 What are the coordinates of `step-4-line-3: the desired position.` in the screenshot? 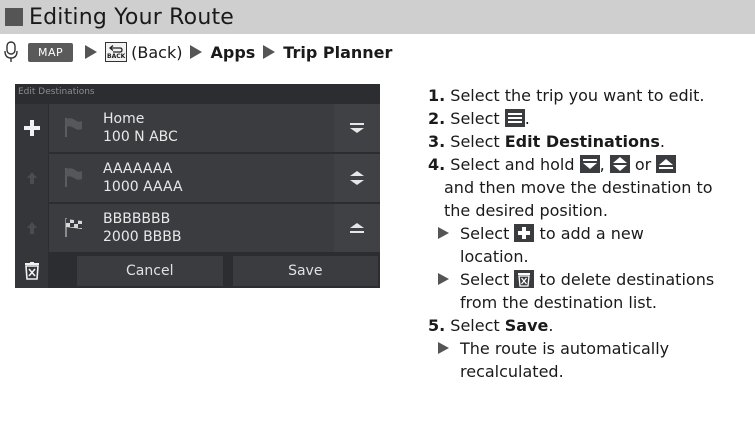 It's located at (526, 210).